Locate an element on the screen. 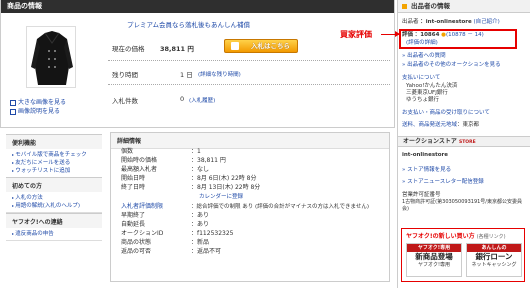 The image size is (530, 288). detail-value: ：8月 6日(木) 22時 8分 is located at coordinates (224, 178).